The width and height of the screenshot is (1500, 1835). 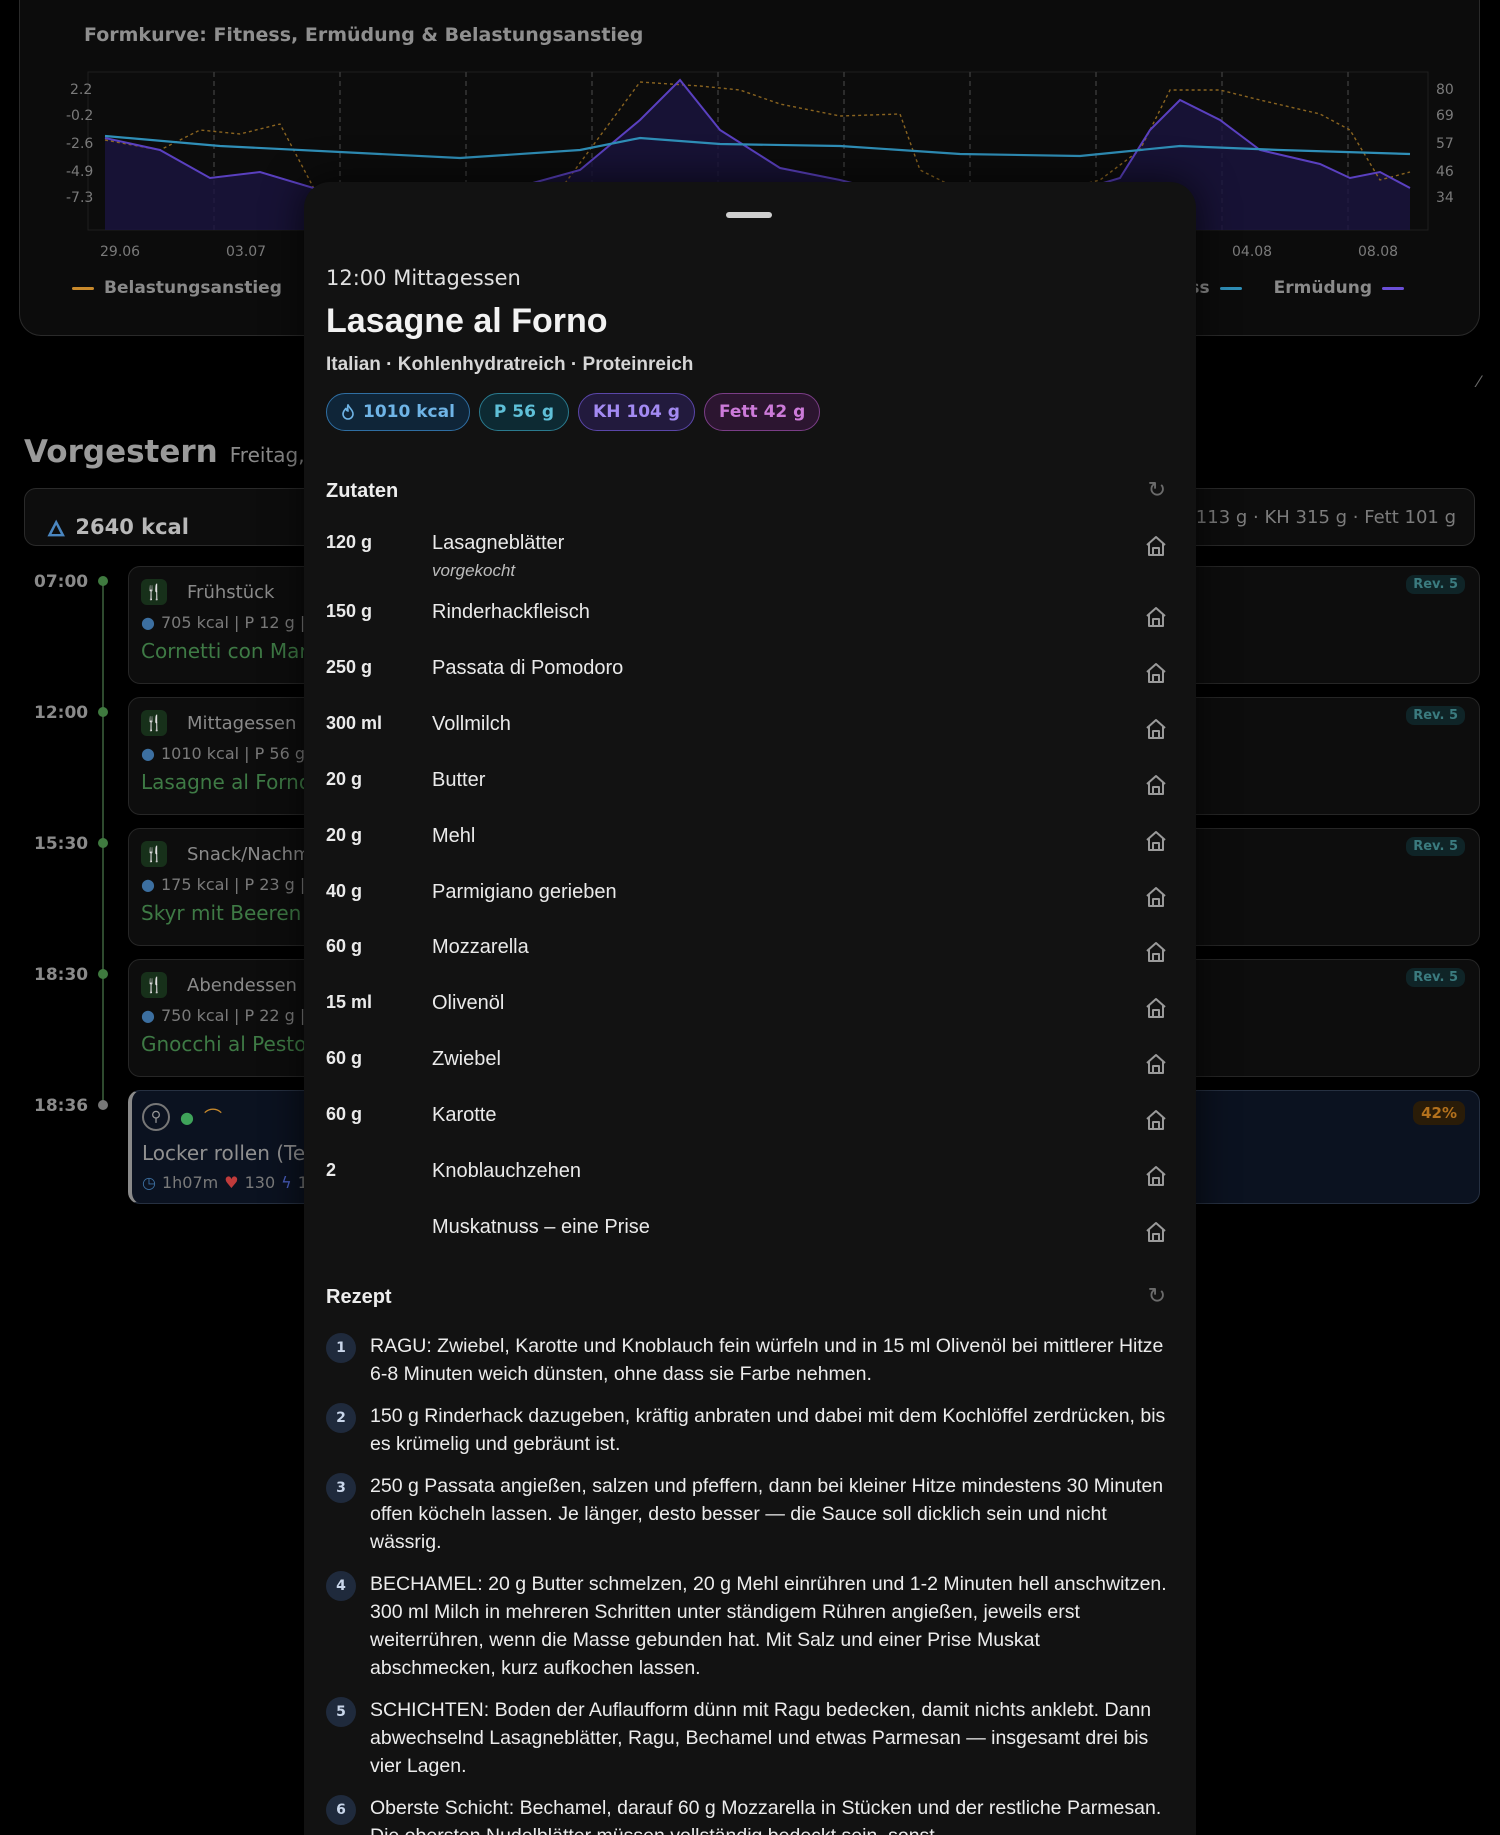 I want to click on resize-handle-icon: ⁄, so click(x=1478, y=381).